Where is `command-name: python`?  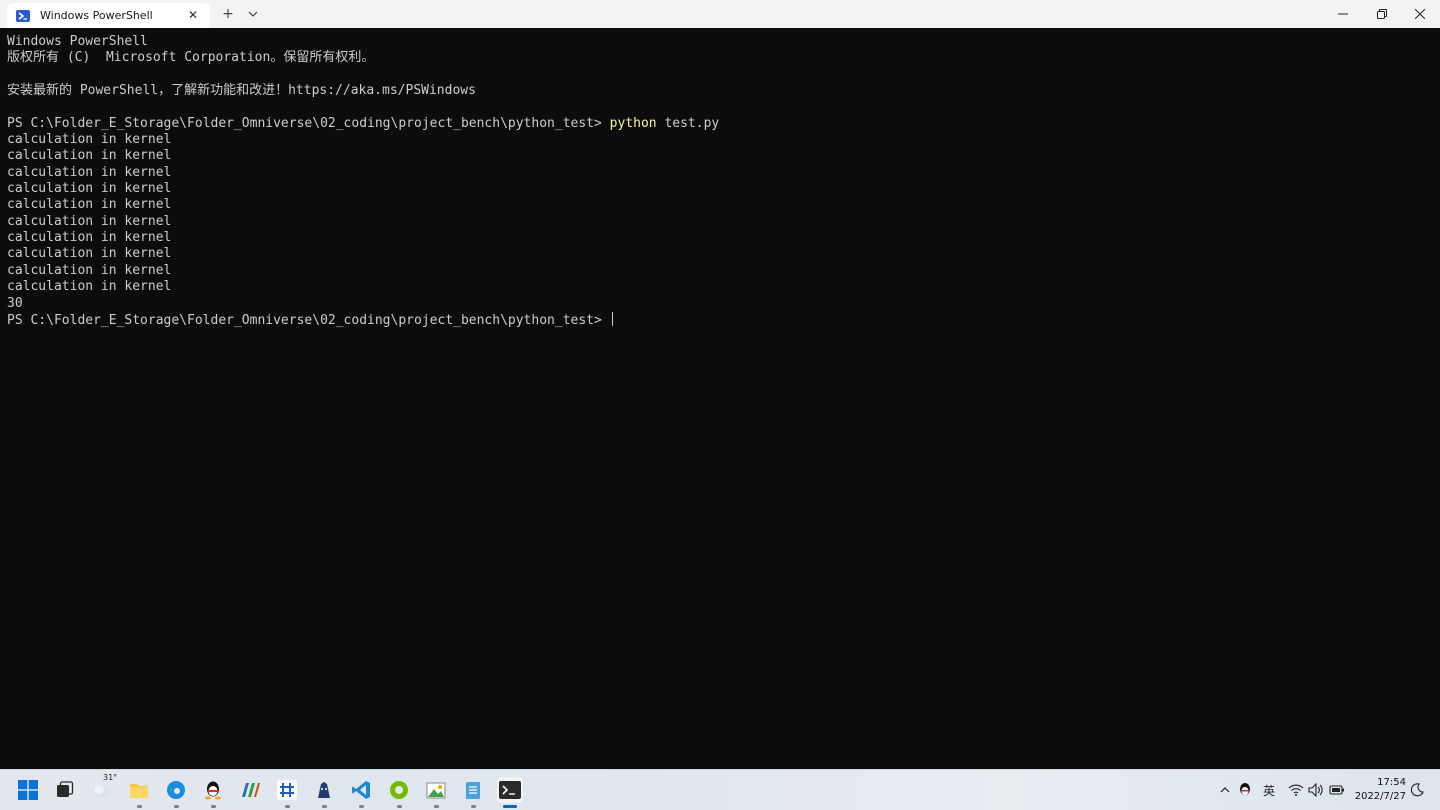 command-name: python is located at coordinates (633, 123).